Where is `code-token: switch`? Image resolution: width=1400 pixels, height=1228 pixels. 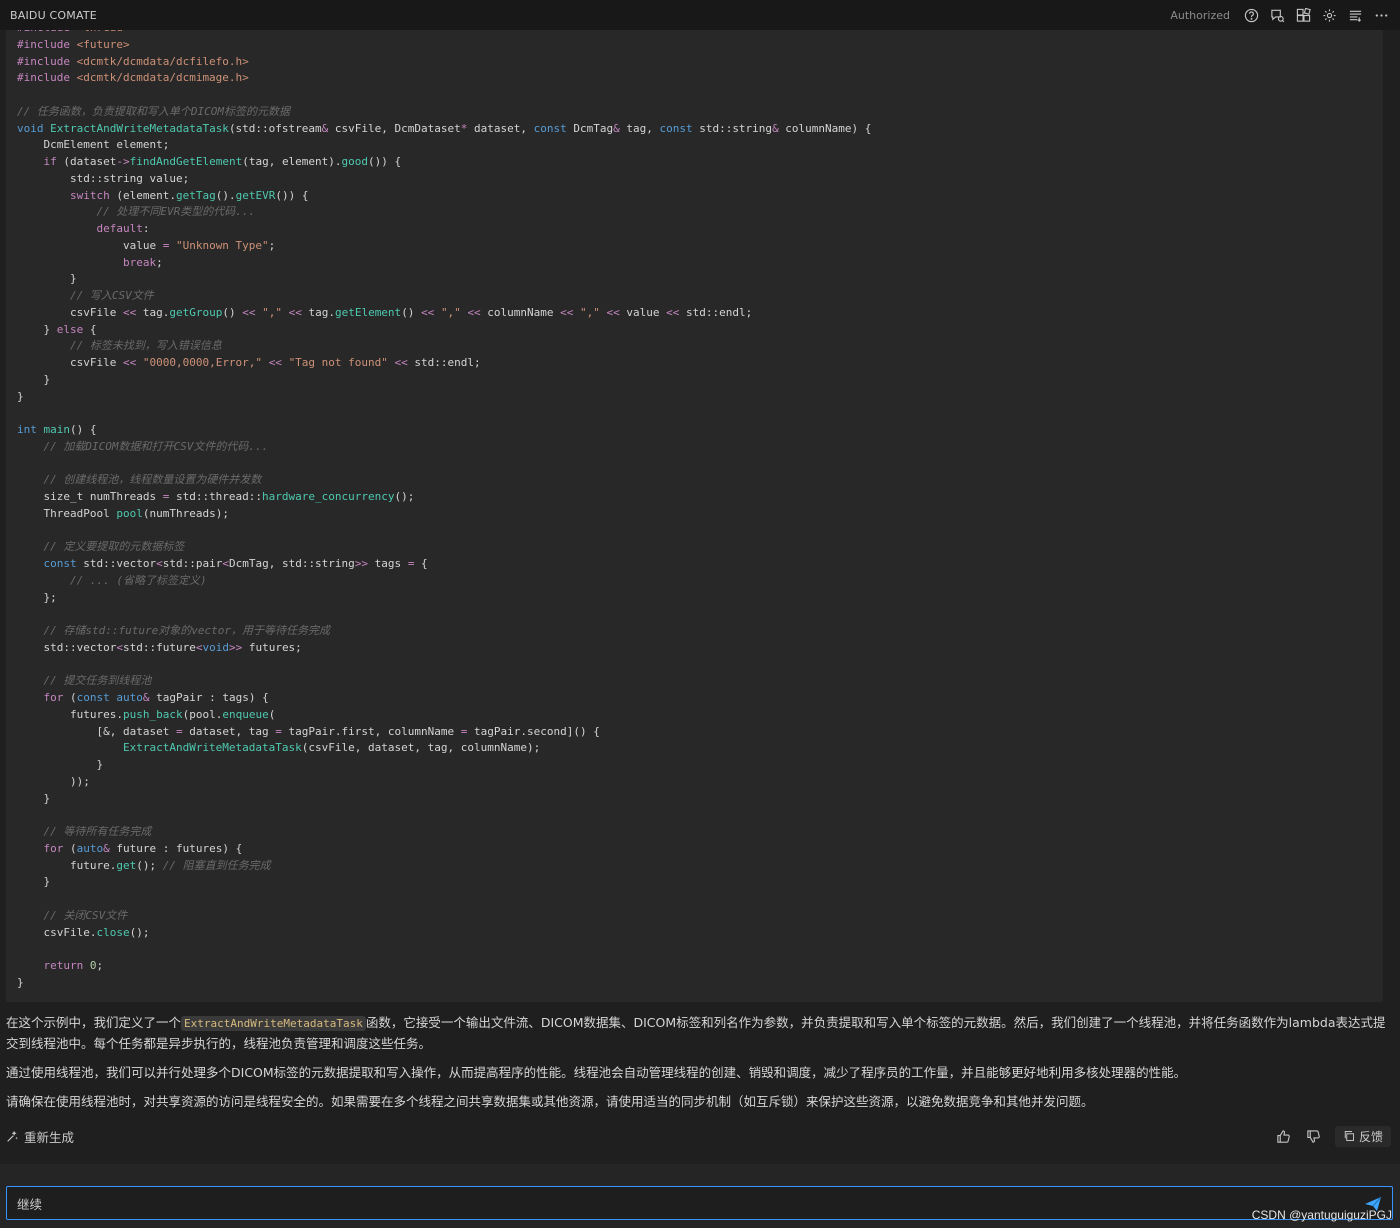
code-token: switch is located at coordinates (89, 195).